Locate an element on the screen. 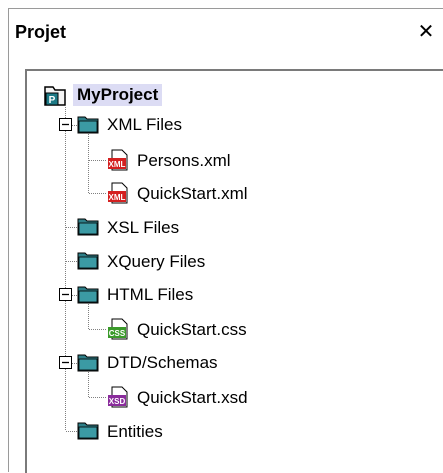  tree-item-entities: Entities is located at coordinates (135, 432).